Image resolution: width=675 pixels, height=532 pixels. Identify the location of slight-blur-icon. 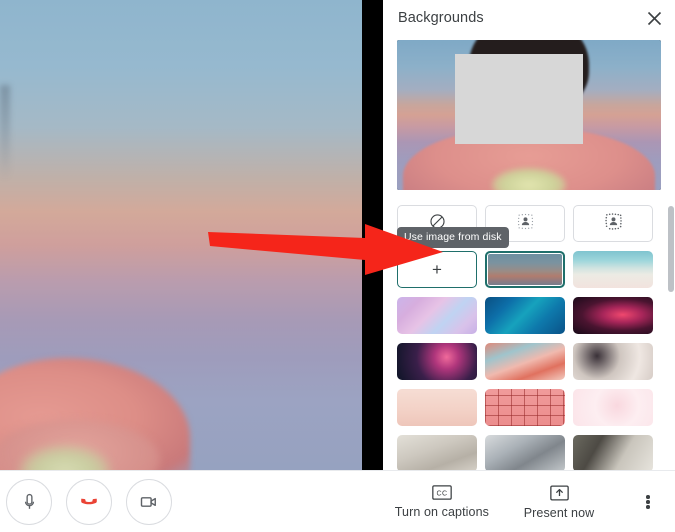
(525, 224).